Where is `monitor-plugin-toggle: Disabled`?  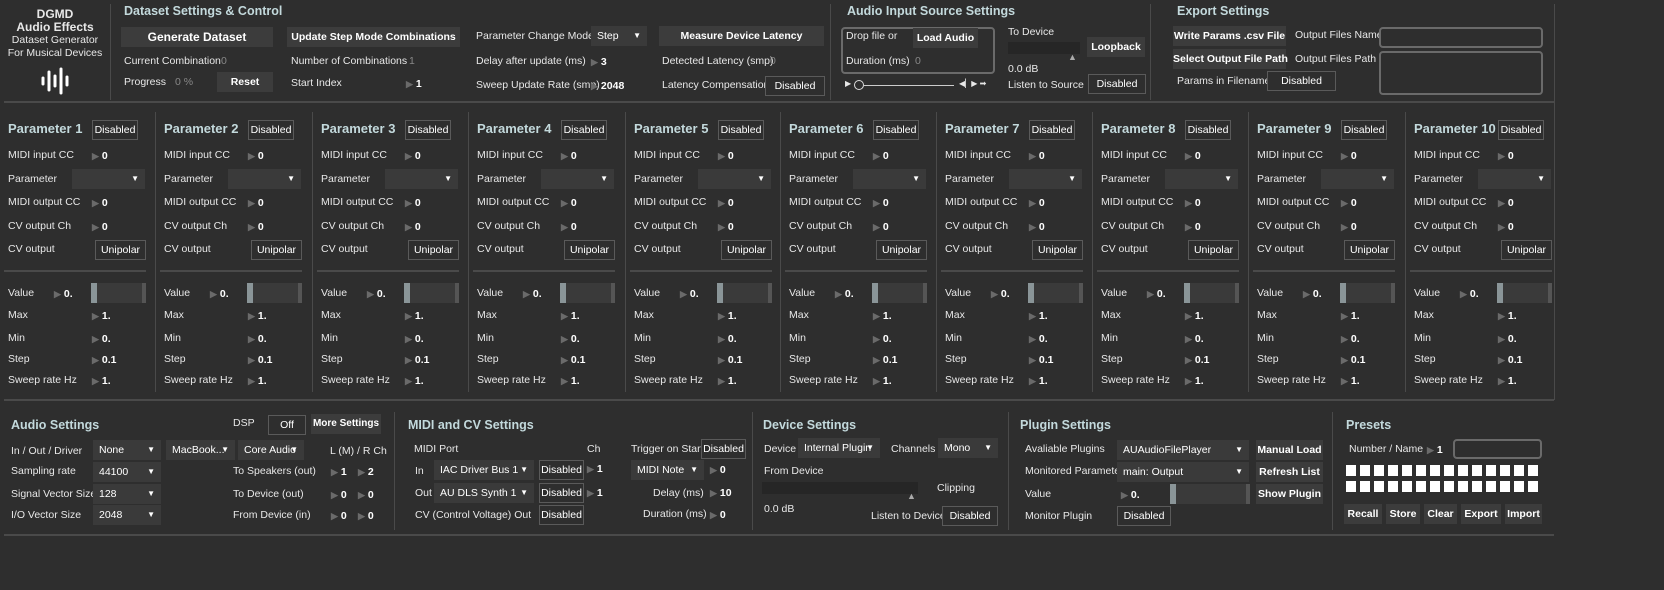
monitor-plugin-toggle: Disabled is located at coordinates (1144, 516).